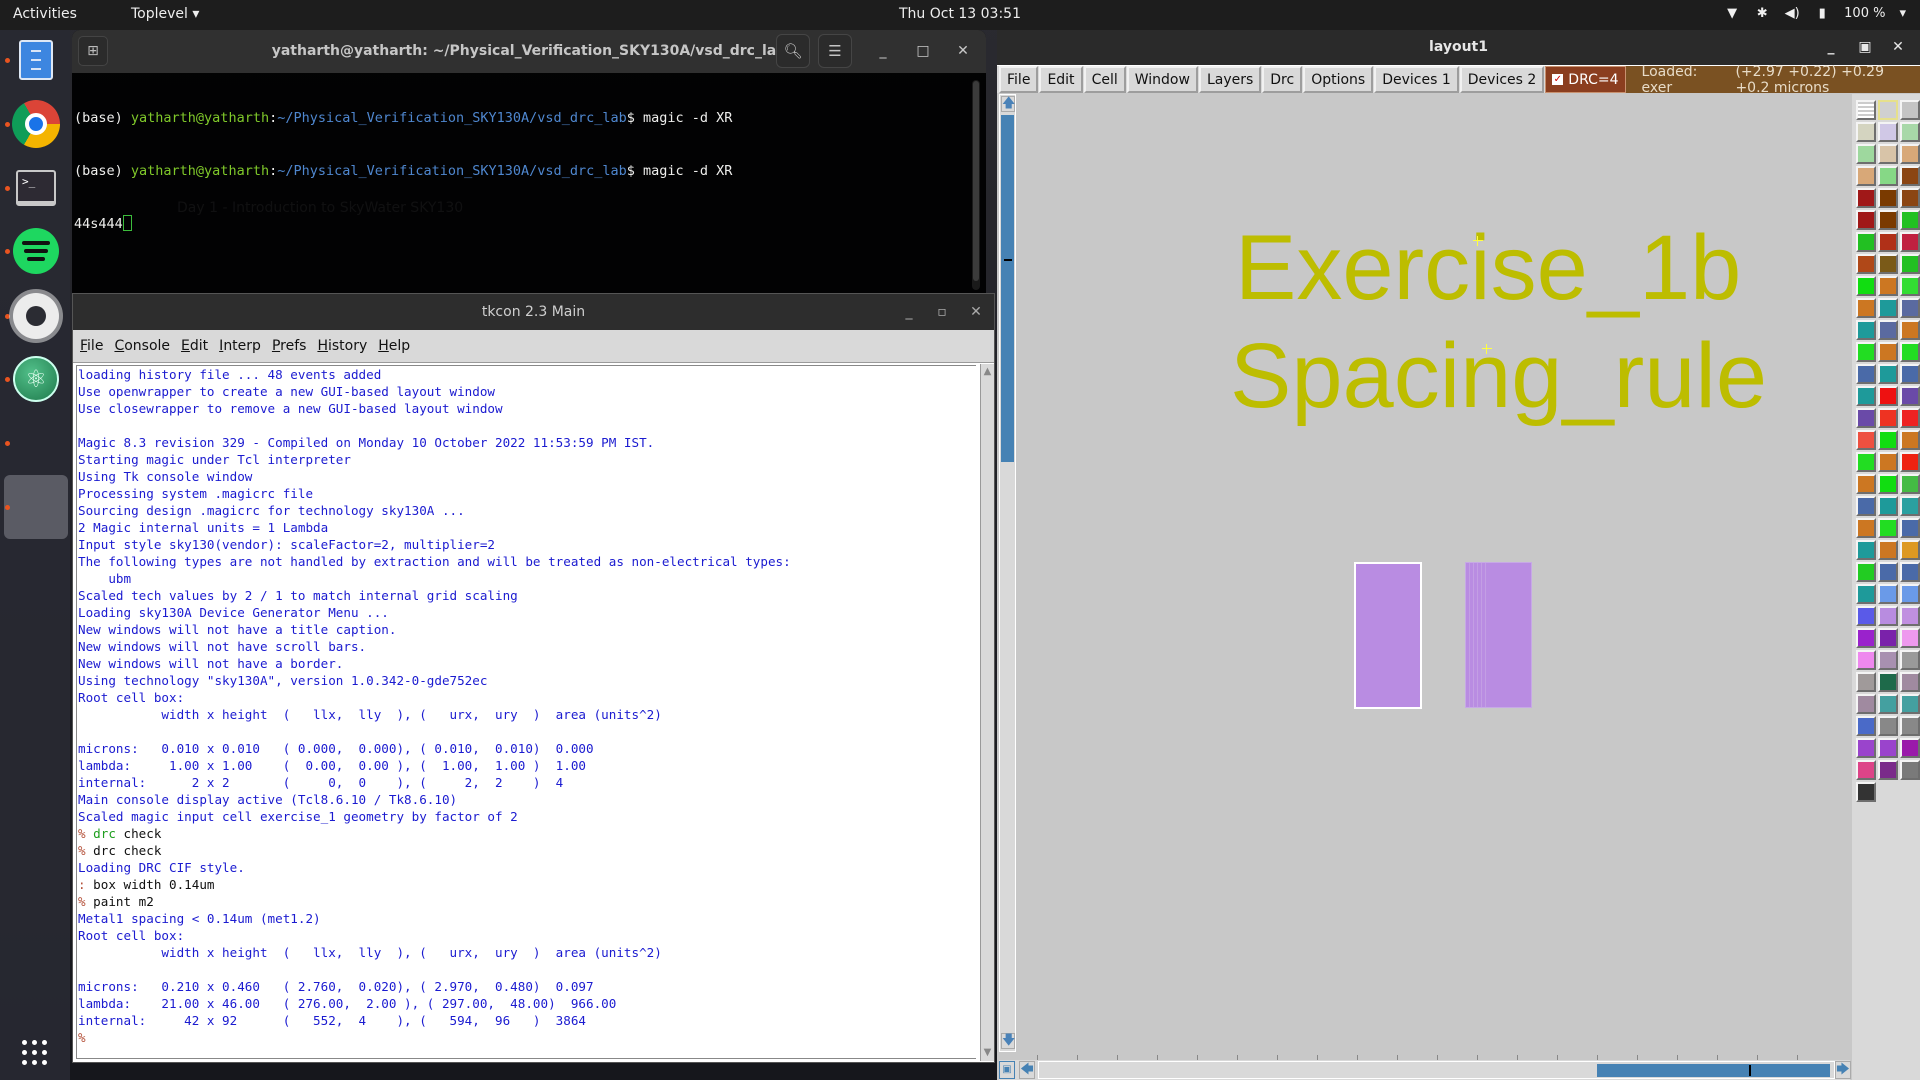 This screenshot has width=1920, height=1080. What do you see at coordinates (976, 185) in the screenshot?
I see `terminal-scrollbar` at bounding box center [976, 185].